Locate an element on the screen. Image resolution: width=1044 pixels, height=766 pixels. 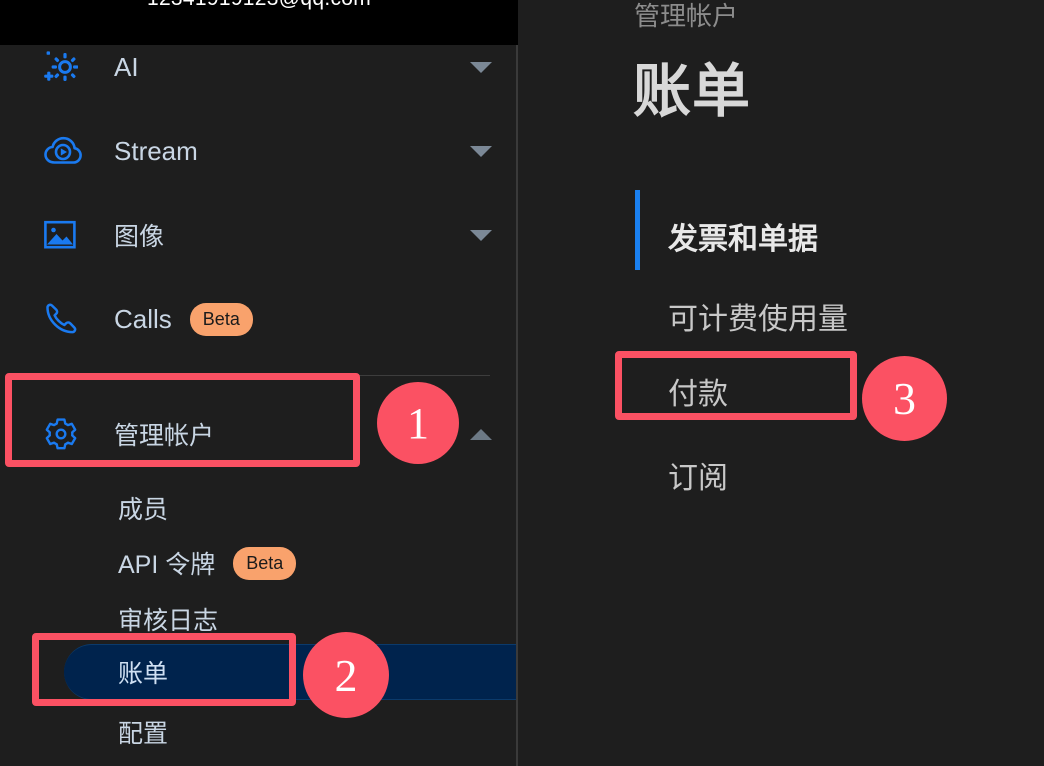
phone-call-icon is located at coordinates (66, 319).